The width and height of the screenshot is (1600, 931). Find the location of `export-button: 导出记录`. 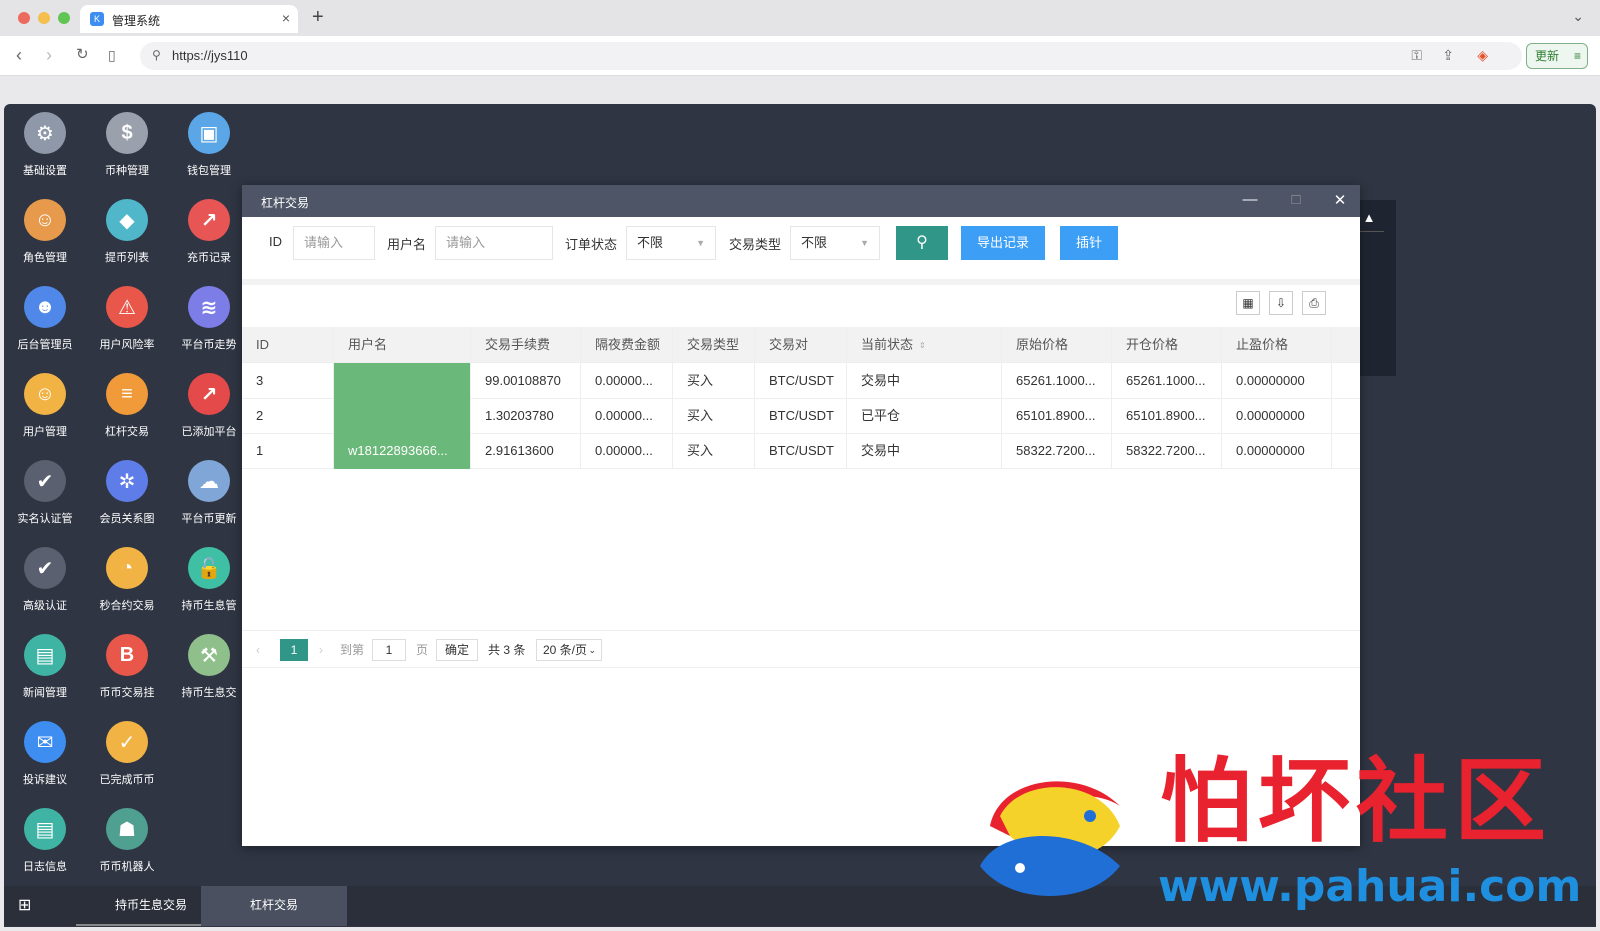

export-button: 导出记录 is located at coordinates (1003, 243).